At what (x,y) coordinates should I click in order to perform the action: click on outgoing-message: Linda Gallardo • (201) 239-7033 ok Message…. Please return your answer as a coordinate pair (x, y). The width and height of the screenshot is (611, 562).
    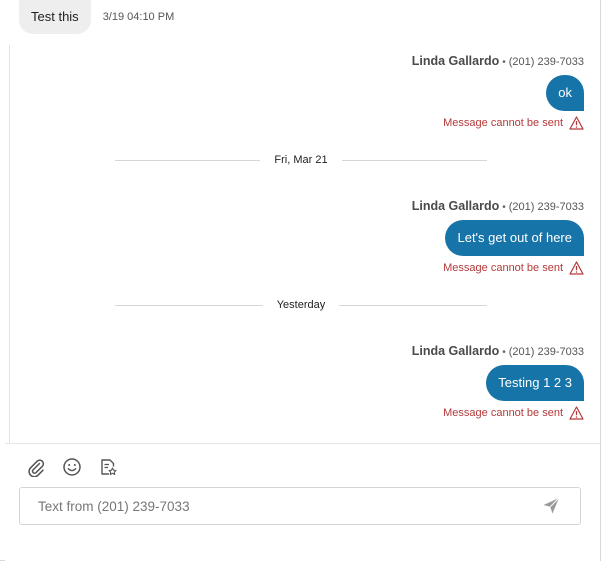
    Looking at the image, I should click on (498, 91).